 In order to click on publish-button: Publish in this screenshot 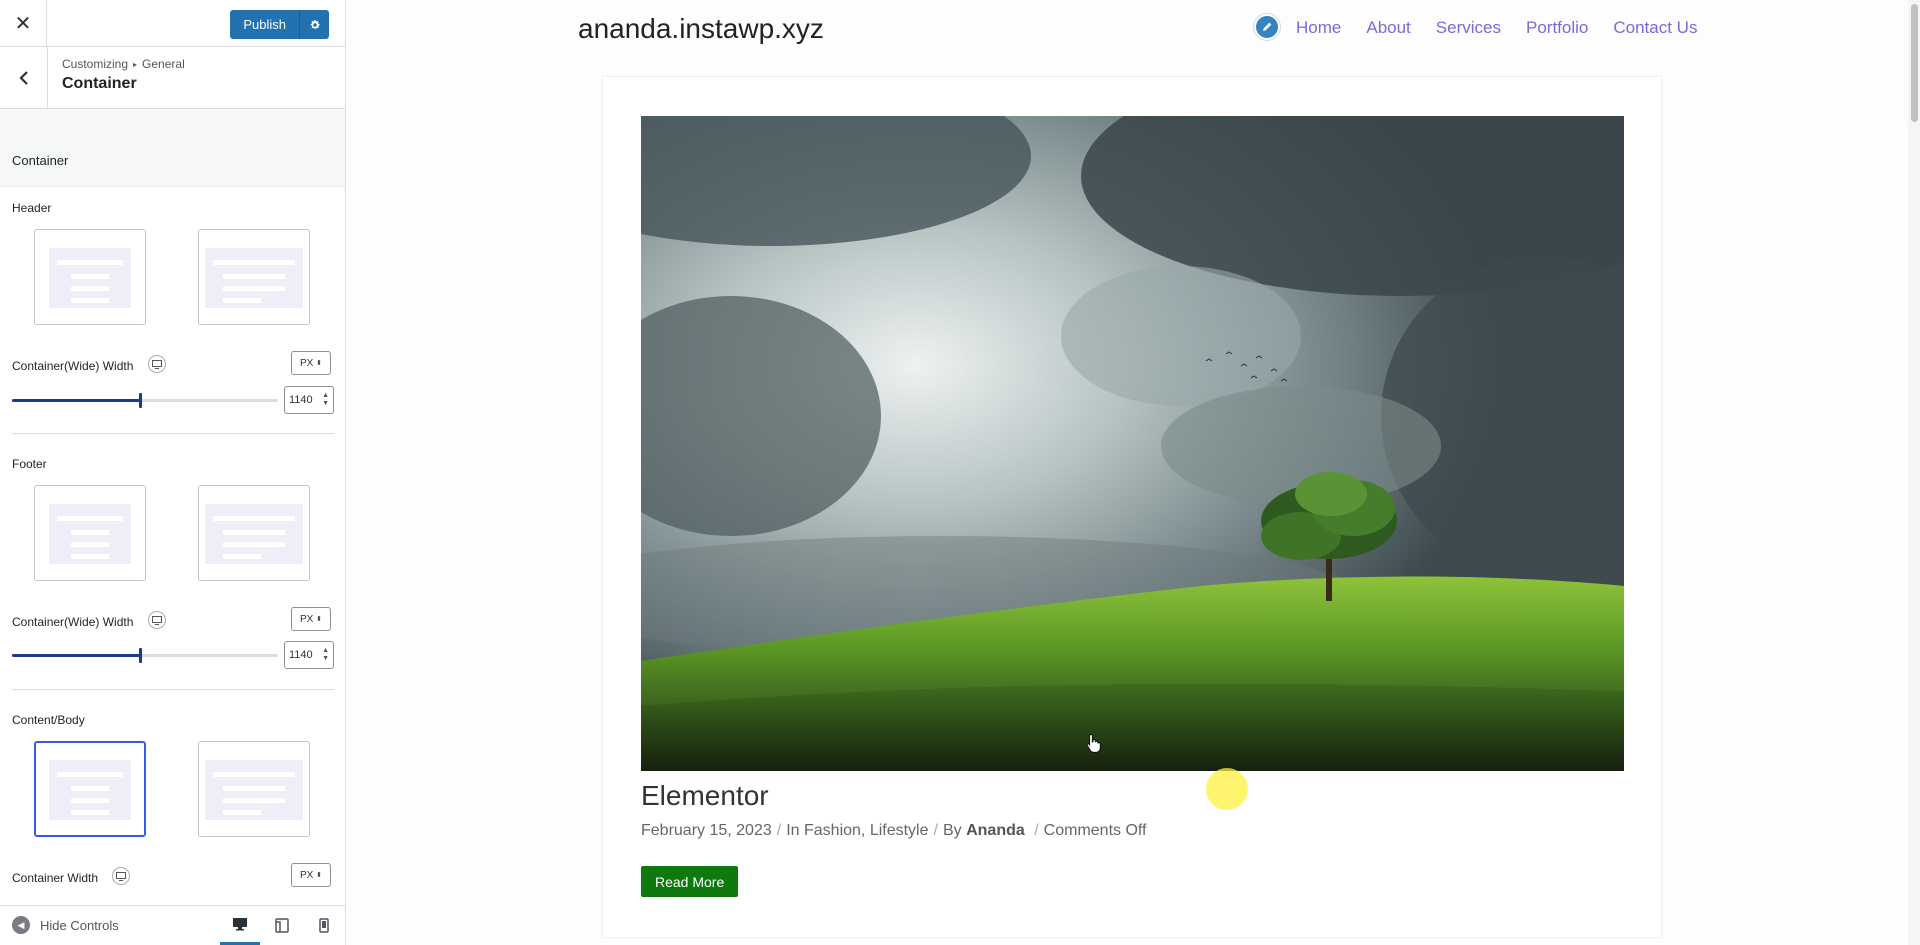, I will do `click(264, 24)`.